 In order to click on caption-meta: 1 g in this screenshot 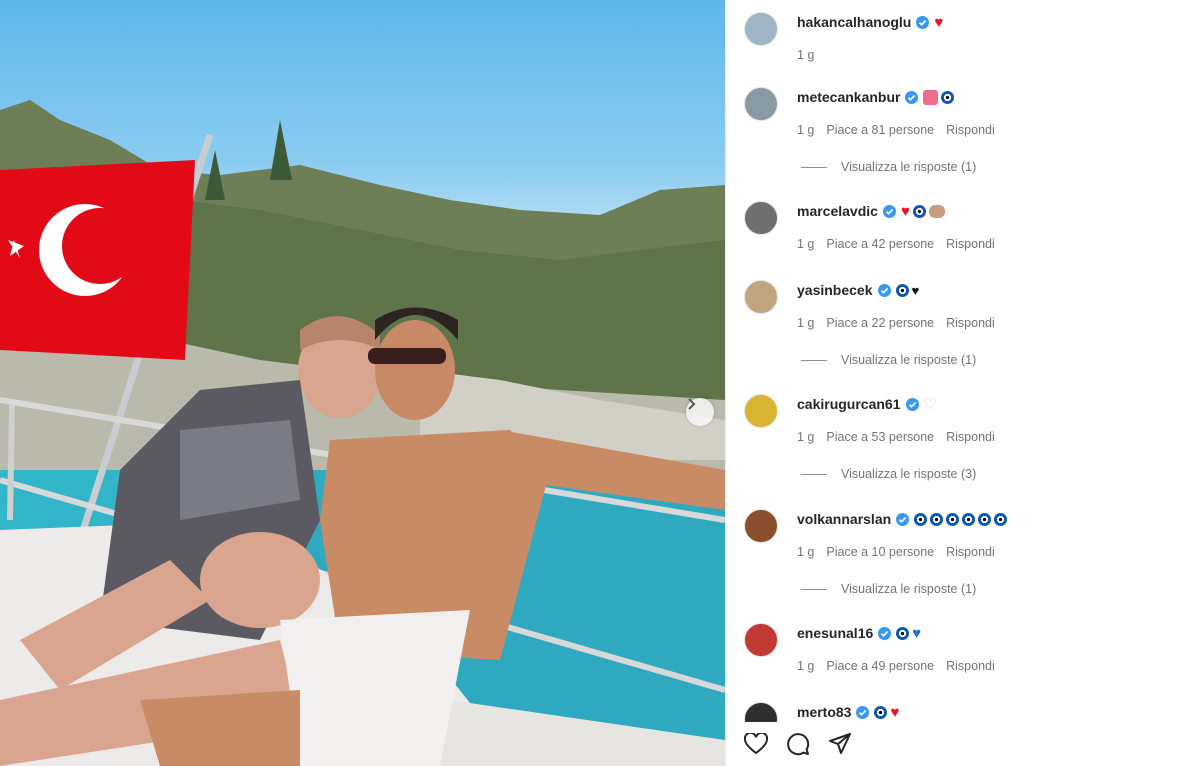, I will do `click(805, 55)`.